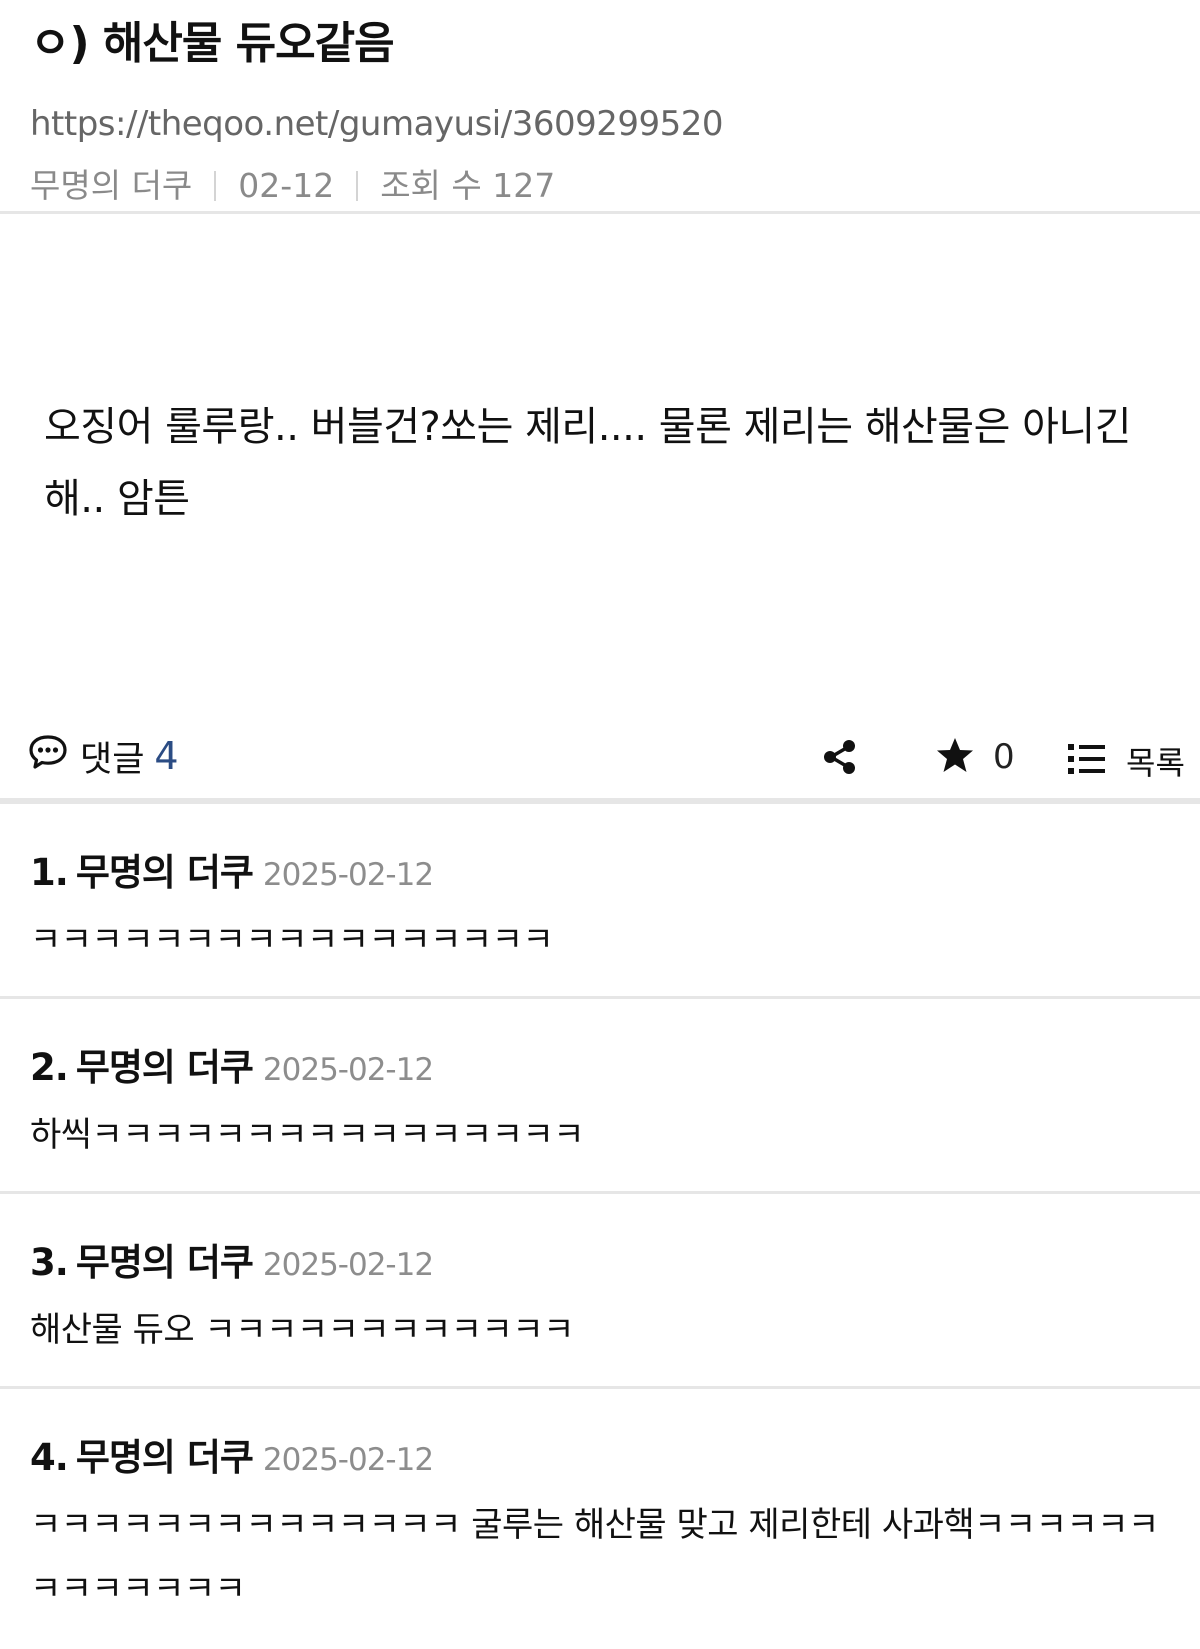  Describe the element at coordinates (166, 756) in the screenshot. I see `comments-number: 4` at that location.